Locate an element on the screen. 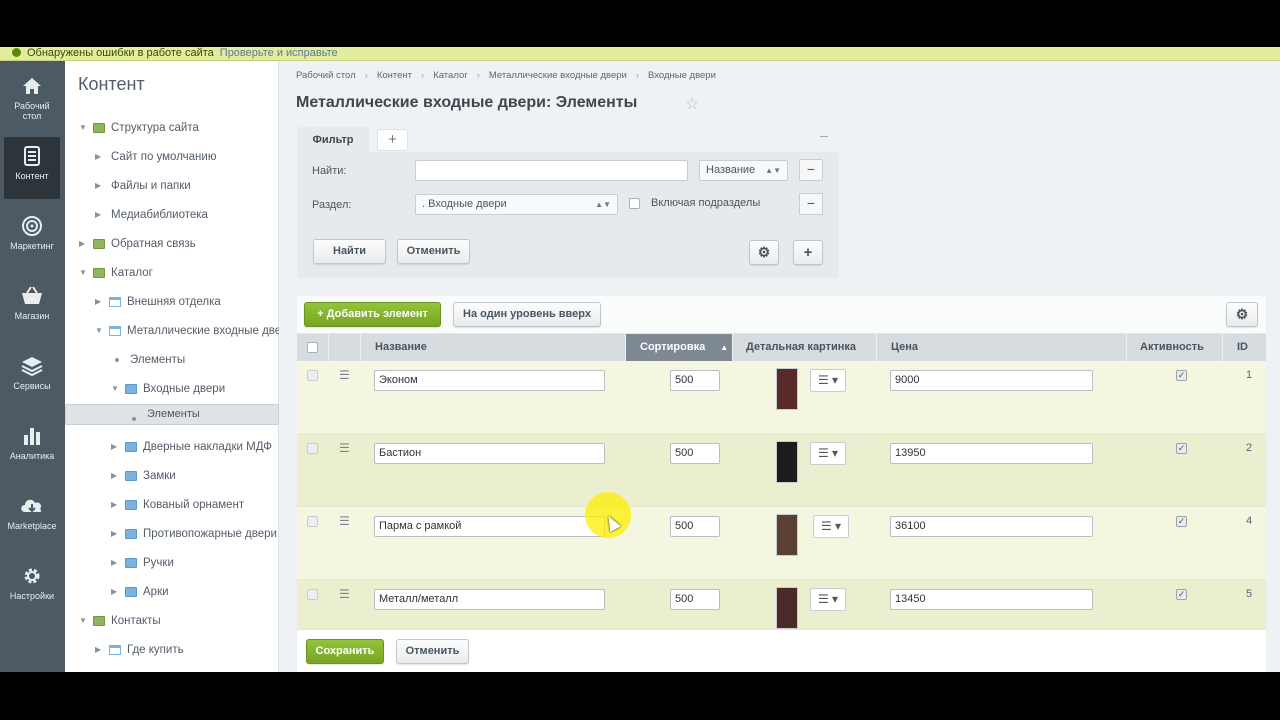 This screenshot has height=720, width=1280. menu-item-analytics: Аналитика is located at coordinates (32, 448).